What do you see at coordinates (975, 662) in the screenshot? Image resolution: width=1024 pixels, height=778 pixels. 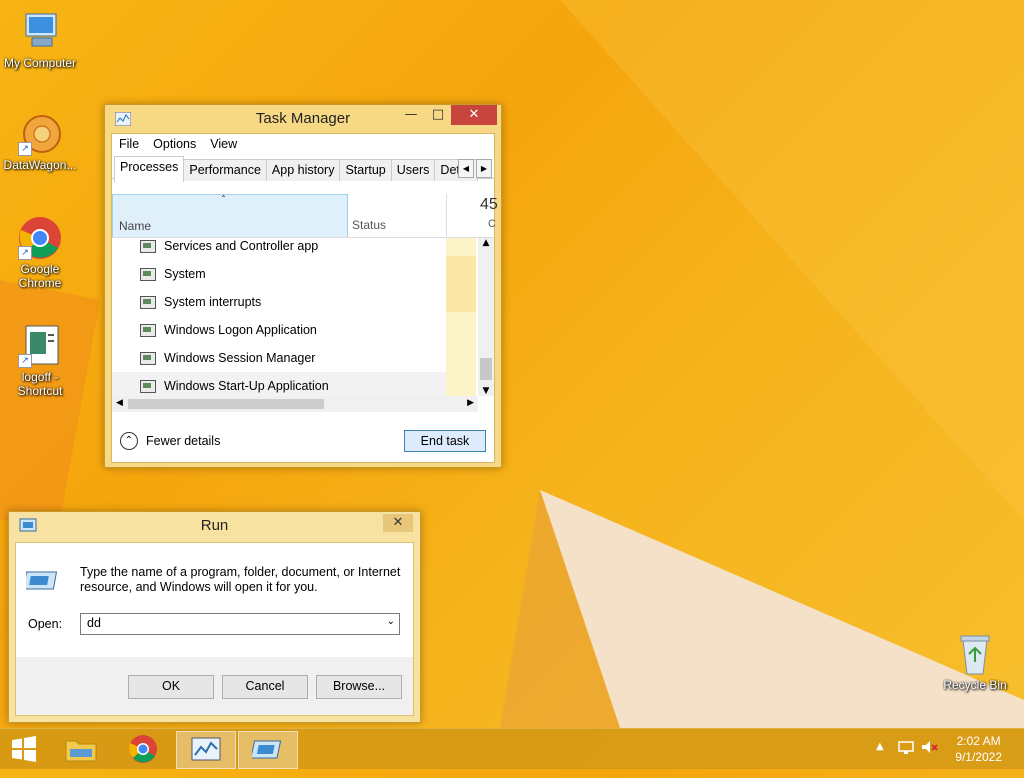 I see `desktop-icon-recycle-bin: Recycle Bin` at bounding box center [975, 662].